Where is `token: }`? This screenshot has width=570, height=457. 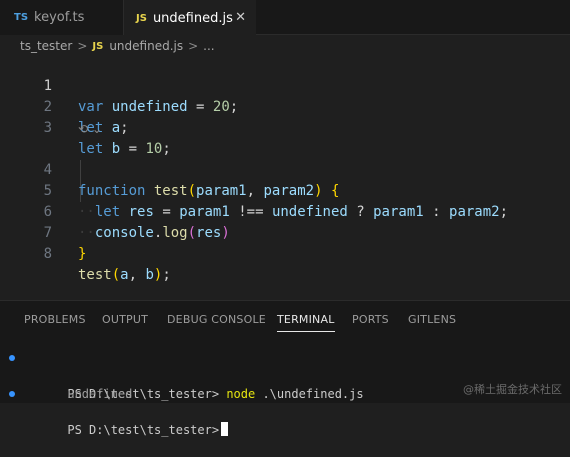 token: } is located at coordinates (82, 254).